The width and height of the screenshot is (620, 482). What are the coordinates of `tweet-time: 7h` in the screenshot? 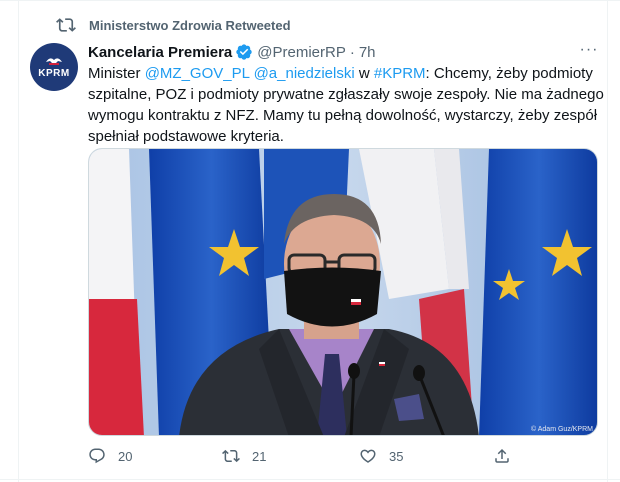 It's located at (367, 52).